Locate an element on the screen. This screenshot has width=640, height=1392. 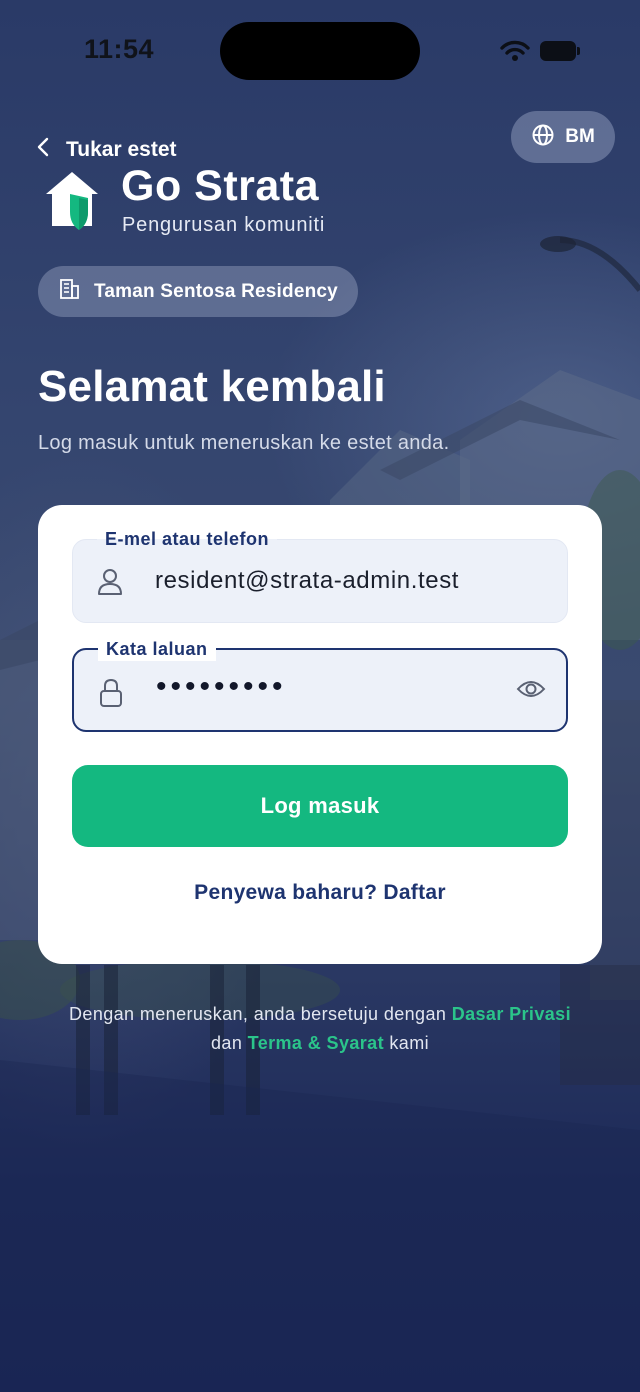
terms-prefix: Dengan meneruskan, anda bersetuju dengan is located at coordinates (258, 1014).